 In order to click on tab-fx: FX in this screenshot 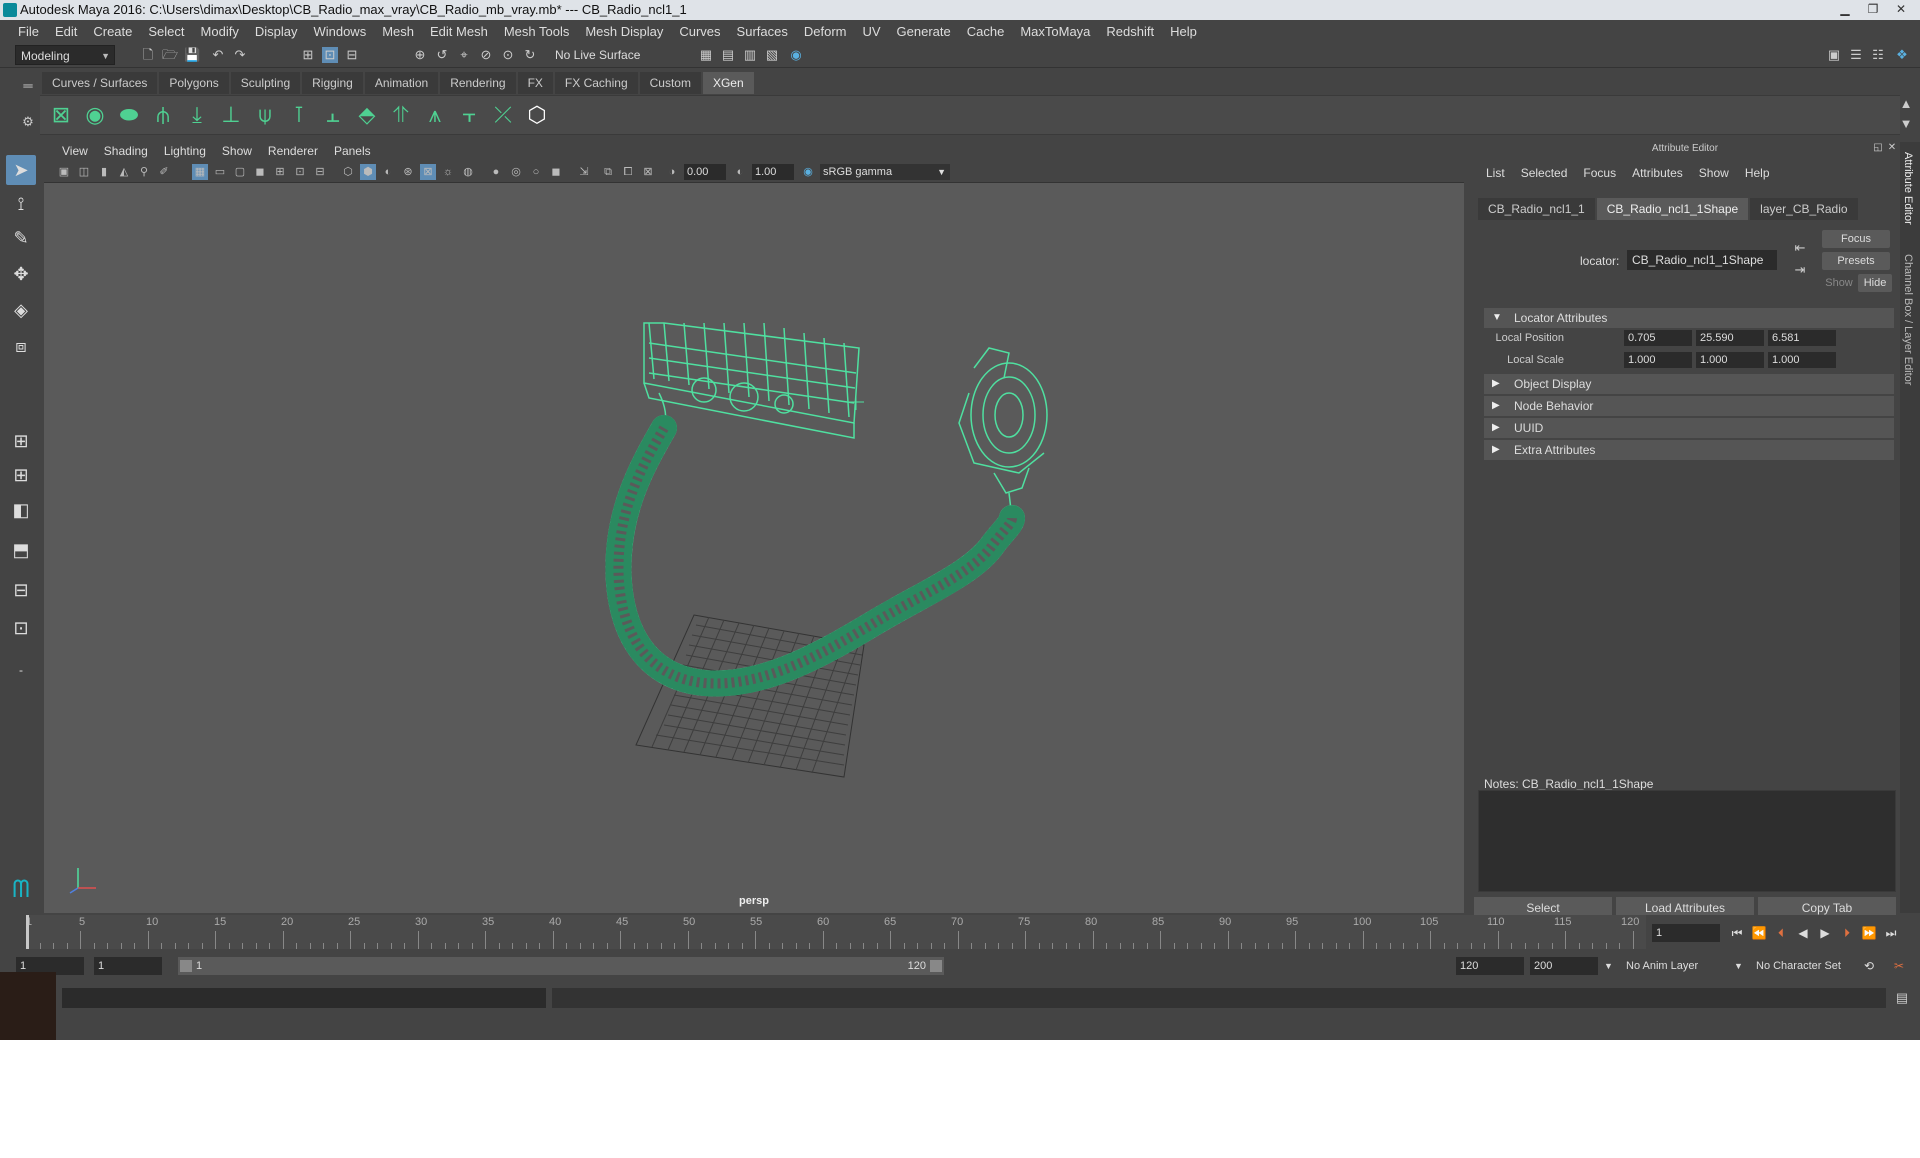, I will do `click(535, 83)`.